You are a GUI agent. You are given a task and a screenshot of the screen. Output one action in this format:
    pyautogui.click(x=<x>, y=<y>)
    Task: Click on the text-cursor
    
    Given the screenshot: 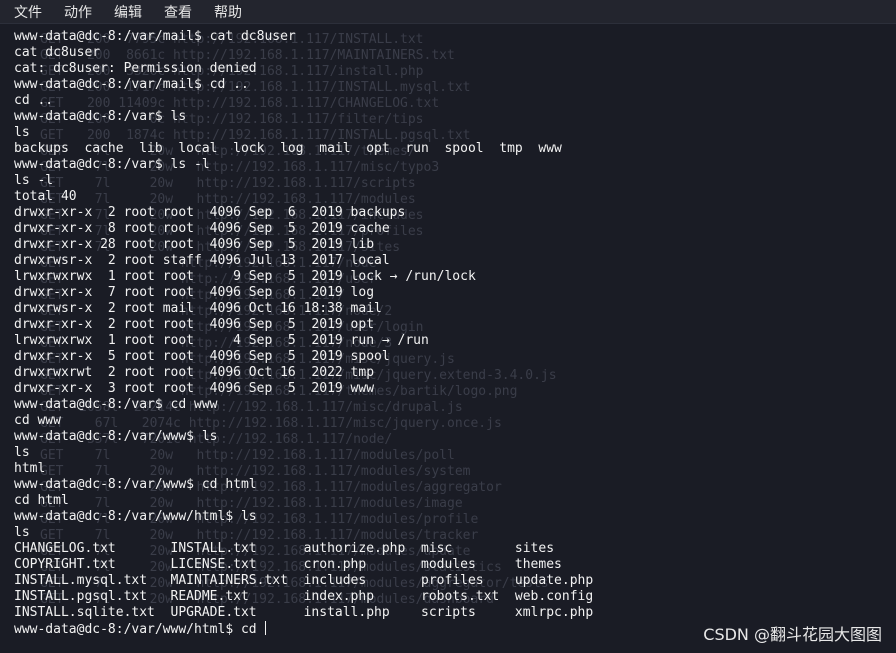 What is the action you would take?
    pyautogui.click(x=266, y=628)
    